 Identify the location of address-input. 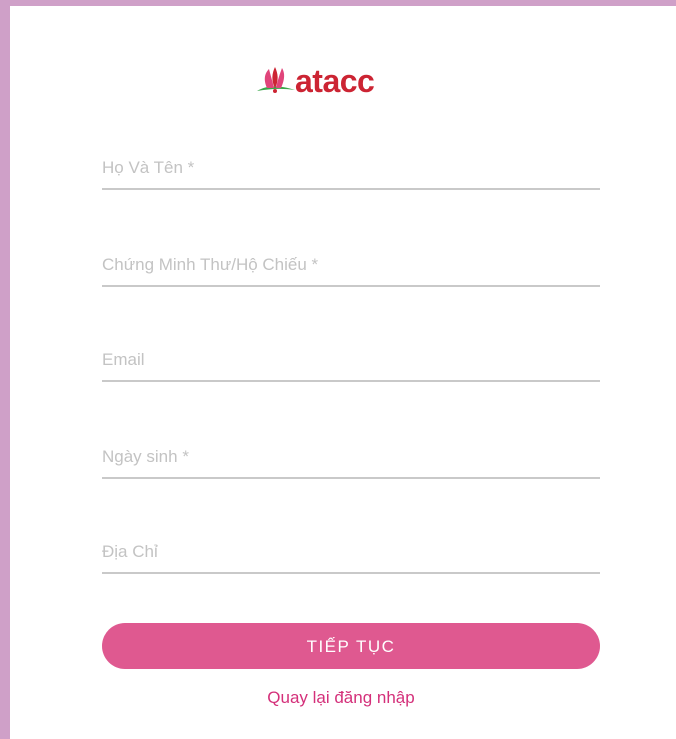
(351, 552).